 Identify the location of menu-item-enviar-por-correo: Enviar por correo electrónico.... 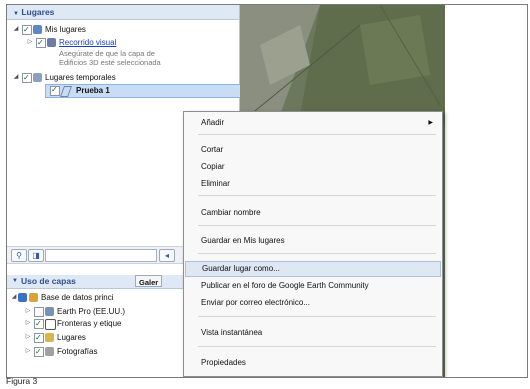
(313, 303).